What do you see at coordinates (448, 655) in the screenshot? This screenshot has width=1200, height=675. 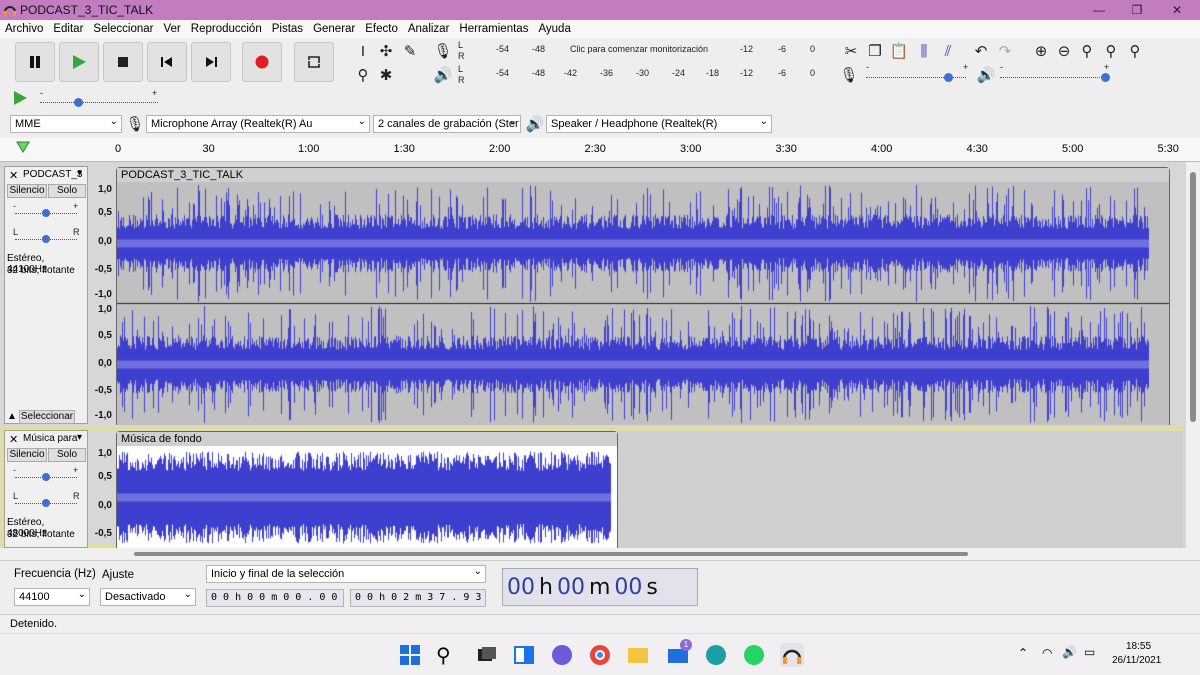 I see `search-icon: ⚲` at bounding box center [448, 655].